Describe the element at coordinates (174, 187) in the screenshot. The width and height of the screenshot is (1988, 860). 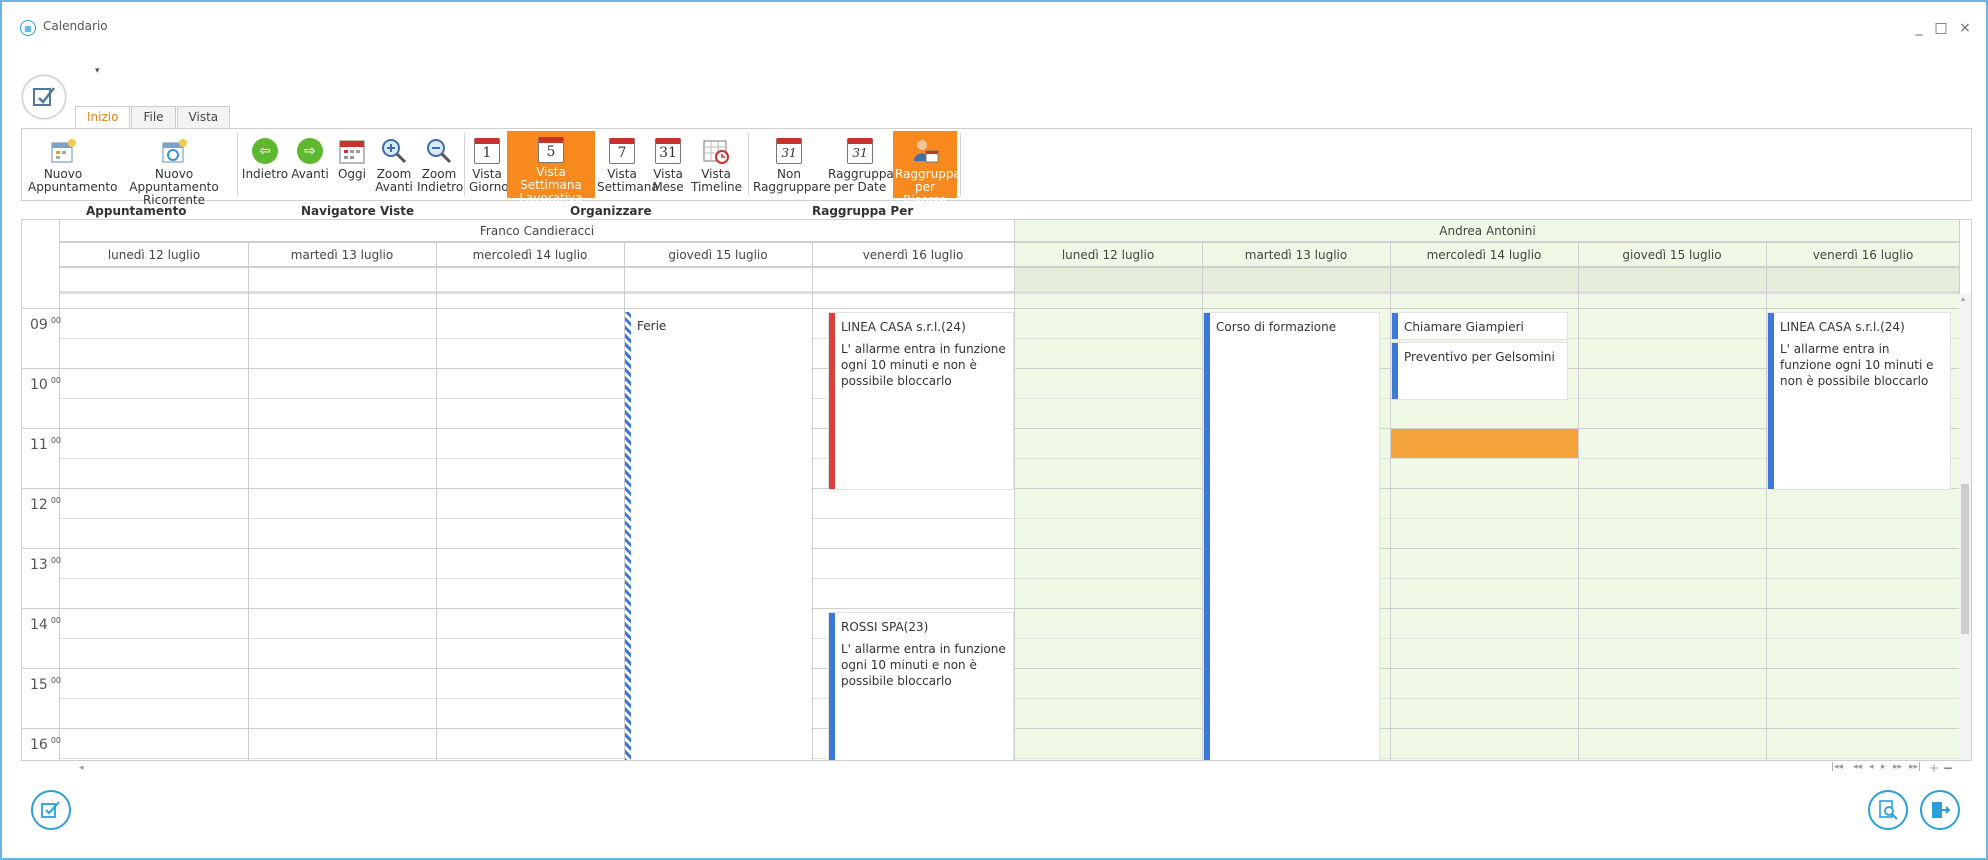
I see `nuovo-appuntamento-ricorrente-label: Nuovo Appuntamento Ricorrente` at that location.